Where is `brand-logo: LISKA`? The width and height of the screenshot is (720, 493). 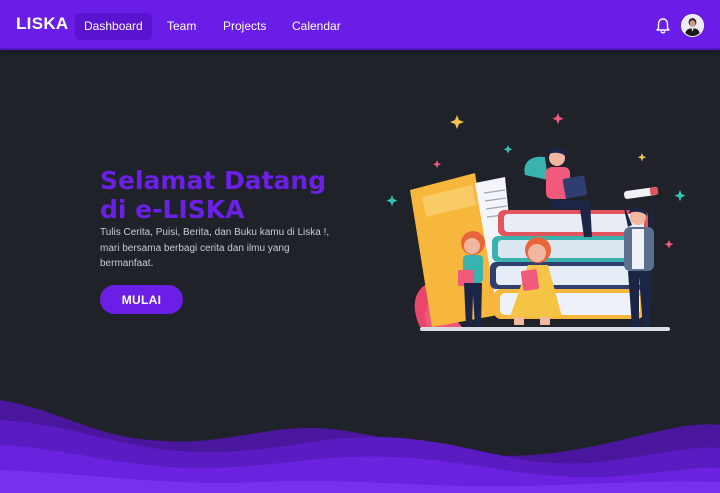 brand-logo: LISKA is located at coordinates (42, 24).